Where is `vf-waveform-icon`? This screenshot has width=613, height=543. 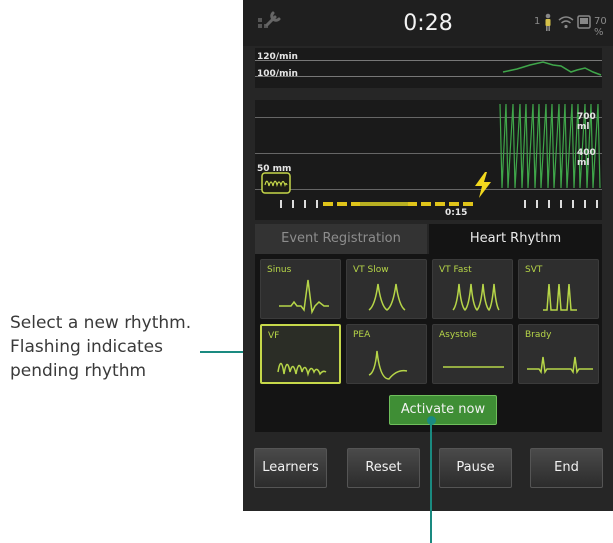
vf-waveform-icon is located at coordinates (302, 369).